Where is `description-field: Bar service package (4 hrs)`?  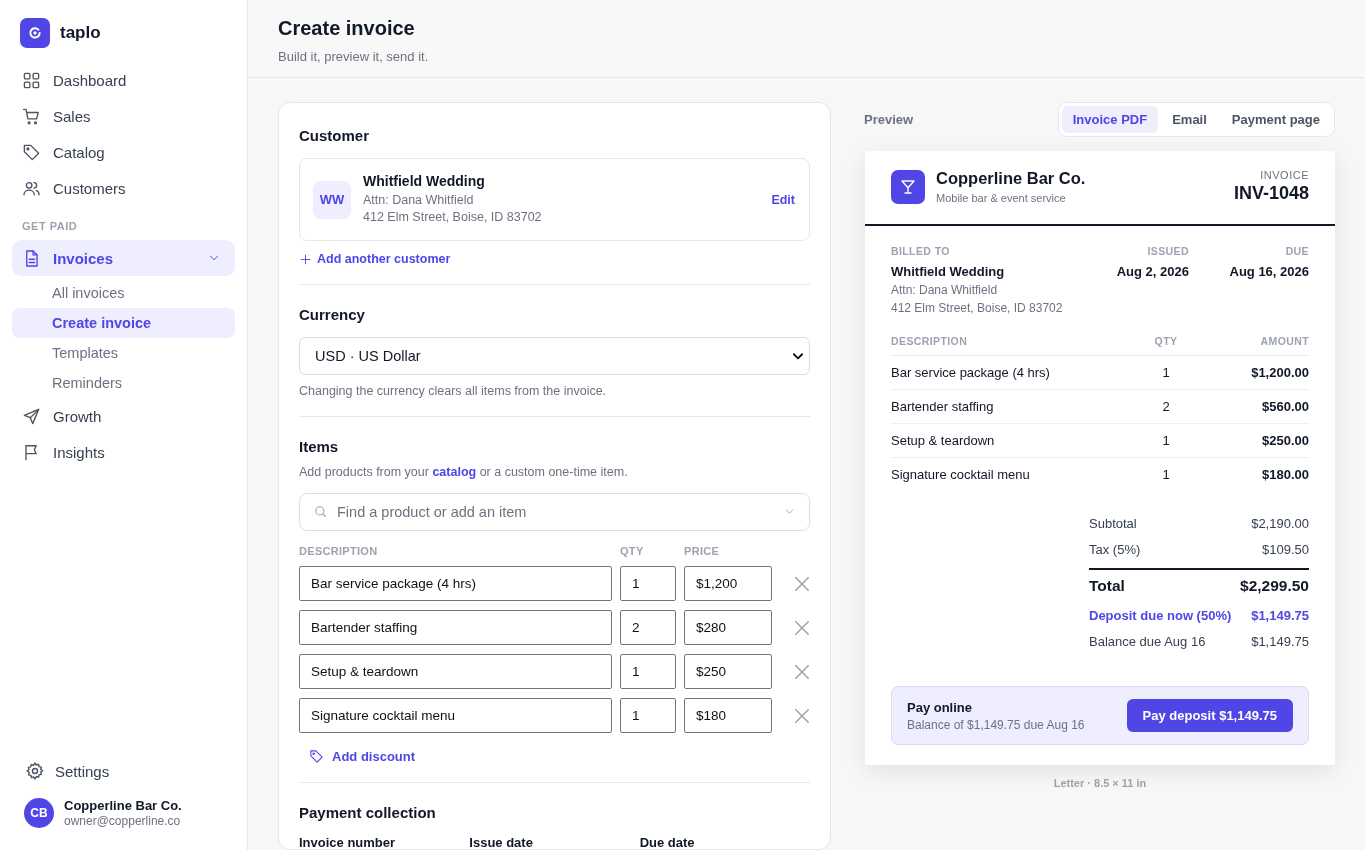 description-field: Bar service package (4 hrs) is located at coordinates (455, 583).